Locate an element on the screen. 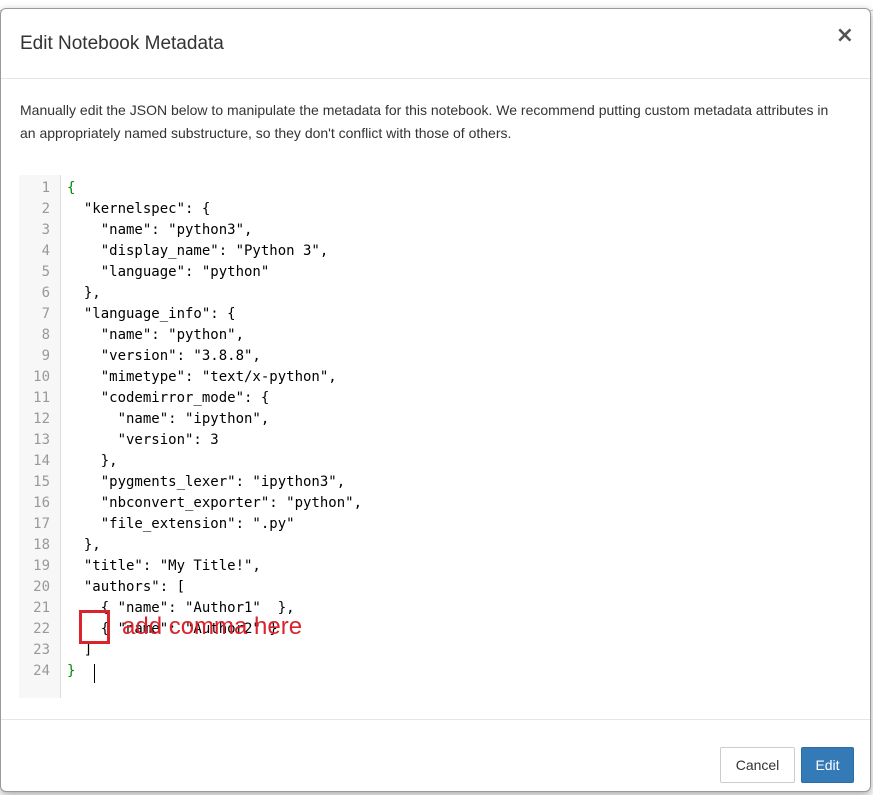  line-number: 12 is located at coordinates (41, 419).